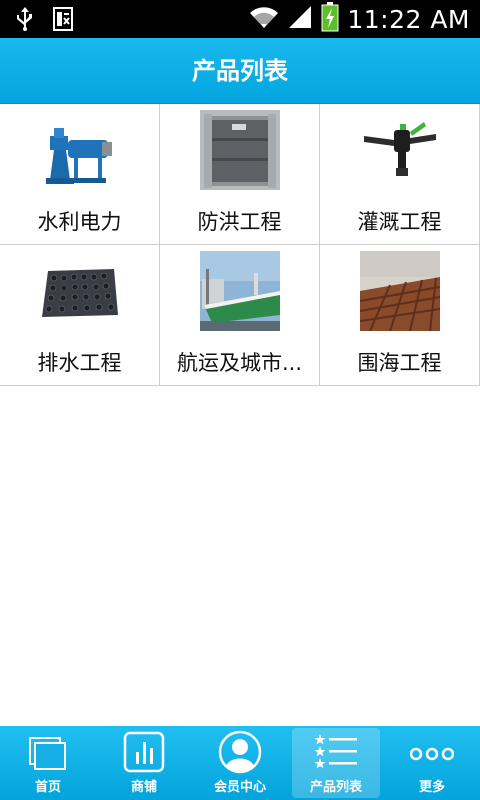  I want to click on nav-item-member-center: 会员中心, so click(240, 763).